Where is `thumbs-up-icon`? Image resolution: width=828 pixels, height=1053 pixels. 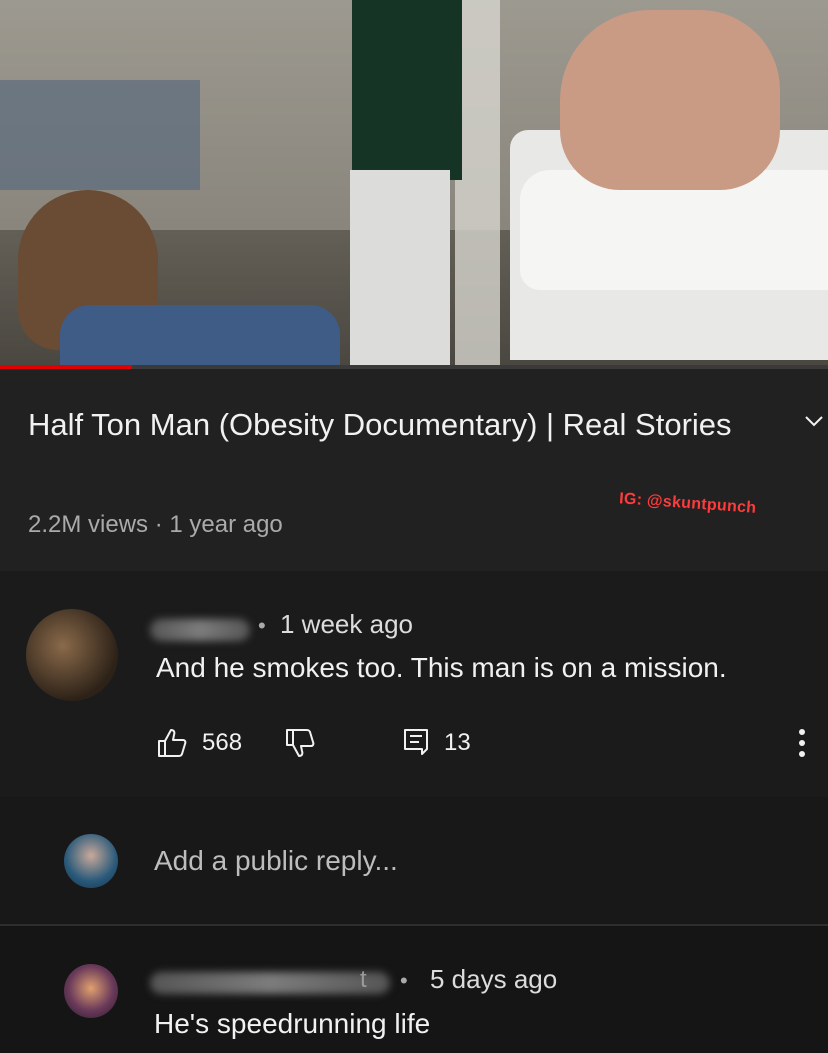 thumbs-up-icon is located at coordinates (172, 743).